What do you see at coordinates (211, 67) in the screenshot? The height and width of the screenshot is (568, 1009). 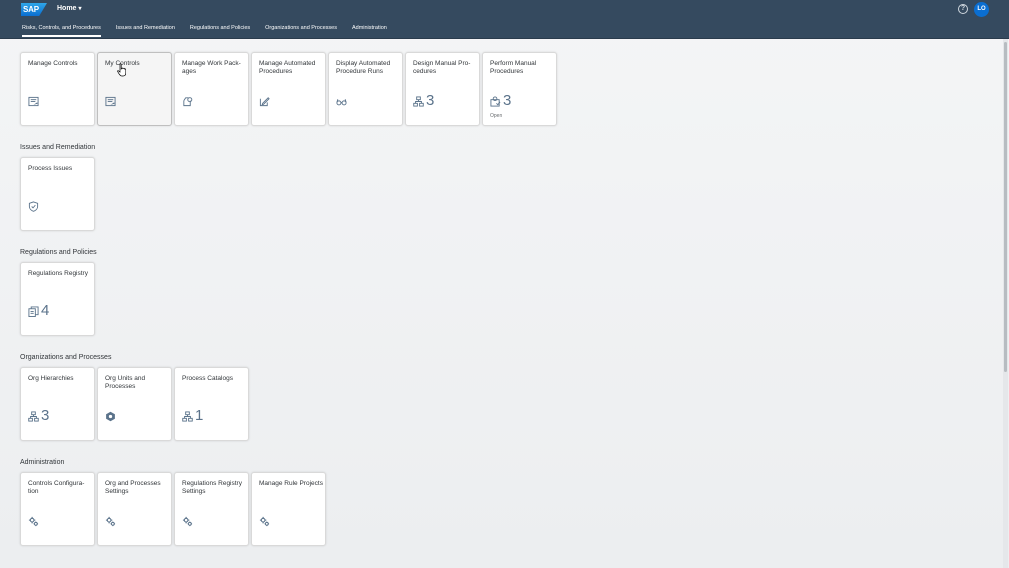 I see `tile-title: Manage Work Pack­ages` at bounding box center [211, 67].